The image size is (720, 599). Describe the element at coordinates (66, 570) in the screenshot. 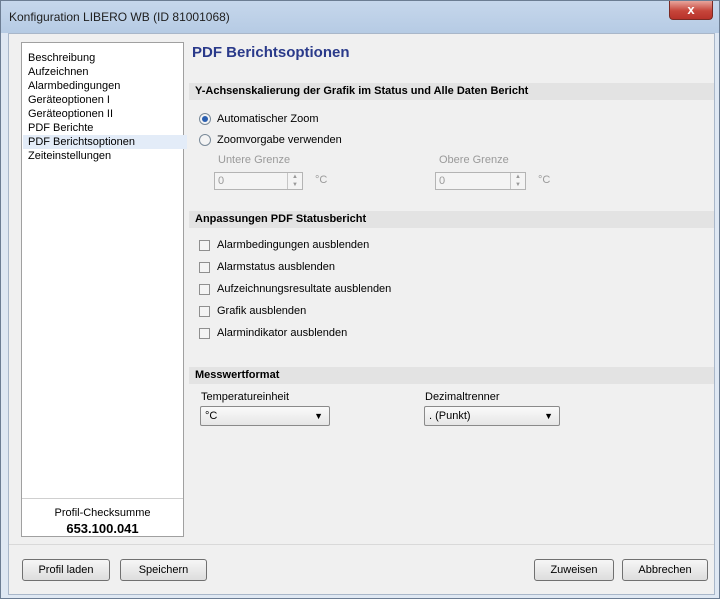

I see `load-profile-button: Profil laden` at that location.